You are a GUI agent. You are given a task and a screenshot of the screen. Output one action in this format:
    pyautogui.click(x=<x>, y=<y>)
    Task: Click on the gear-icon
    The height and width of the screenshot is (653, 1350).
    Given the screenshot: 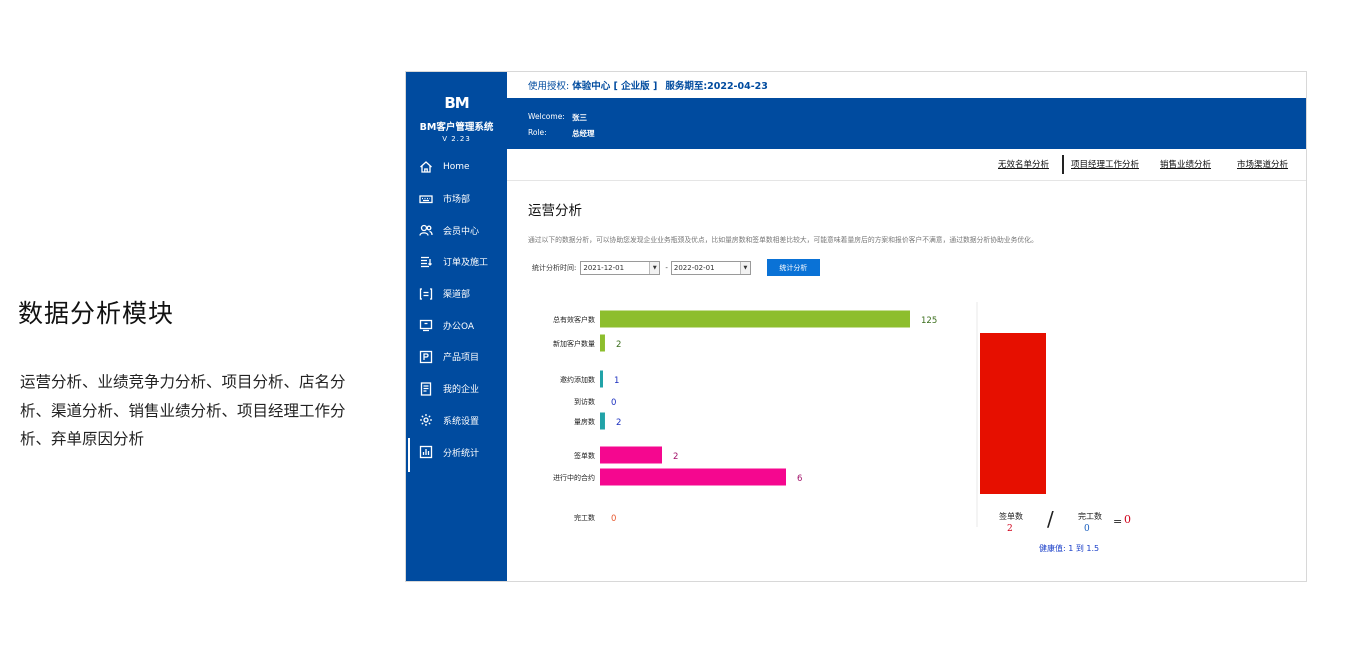 What is the action you would take?
    pyautogui.click(x=426, y=420)
    